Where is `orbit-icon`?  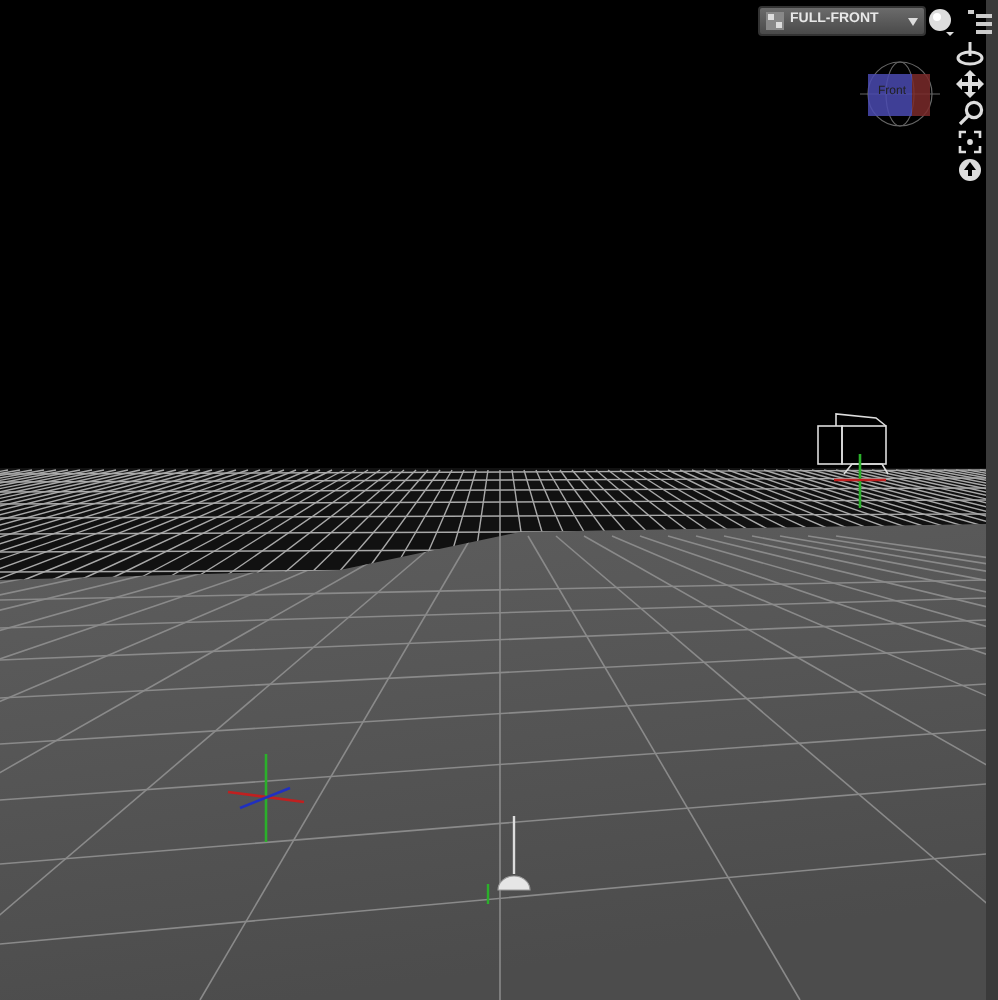
orbit-icon is located at coordinates (970, 54).